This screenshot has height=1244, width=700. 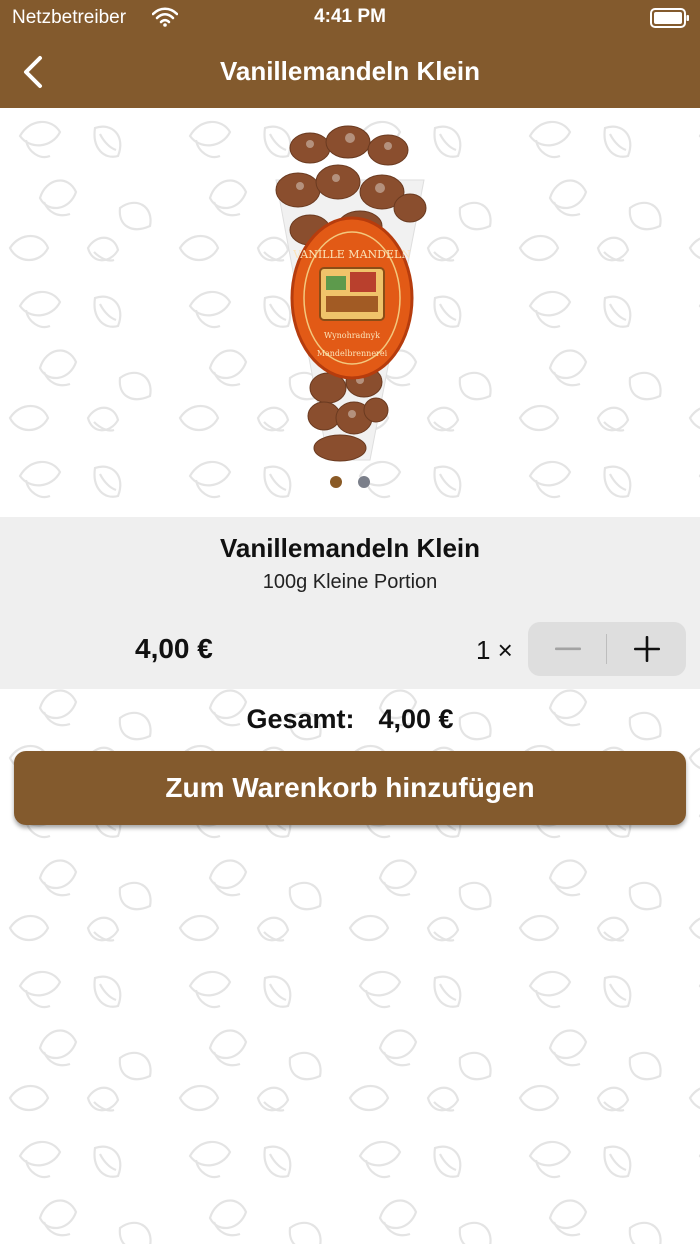 I want to click on clock: 4:41 PM, so click(x=350, y=16).